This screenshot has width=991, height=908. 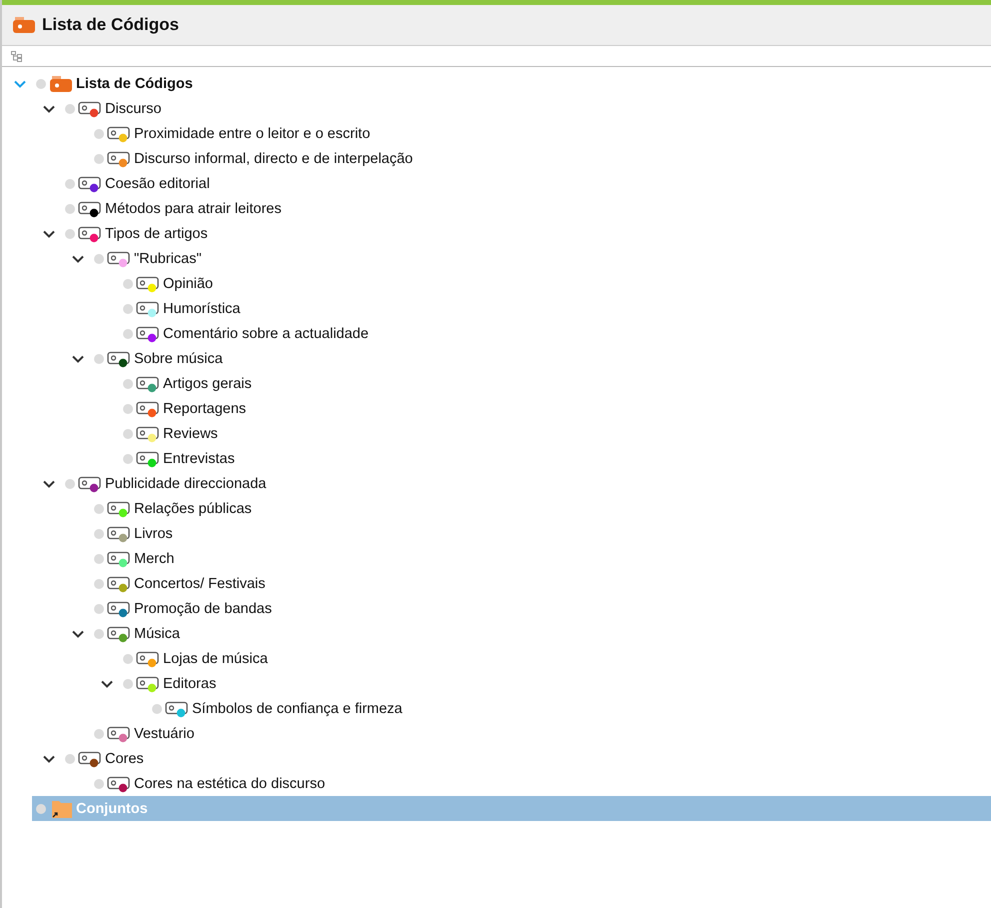 I want to click on tree-item: Discurso, so click(x=111, y=108).